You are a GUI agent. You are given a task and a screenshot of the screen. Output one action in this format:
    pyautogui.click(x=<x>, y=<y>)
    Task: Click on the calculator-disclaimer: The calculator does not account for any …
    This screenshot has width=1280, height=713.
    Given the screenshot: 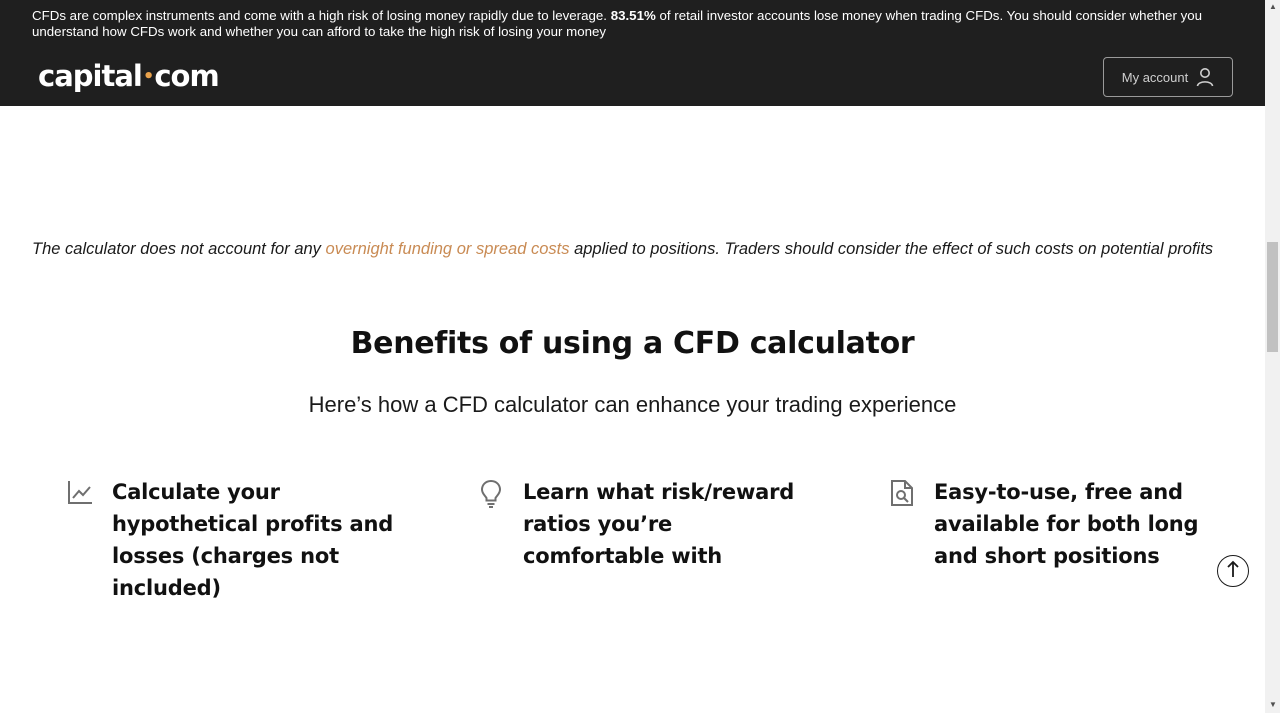 What is the action you would take?
    pyautogui.click(x=644, y=249)
    